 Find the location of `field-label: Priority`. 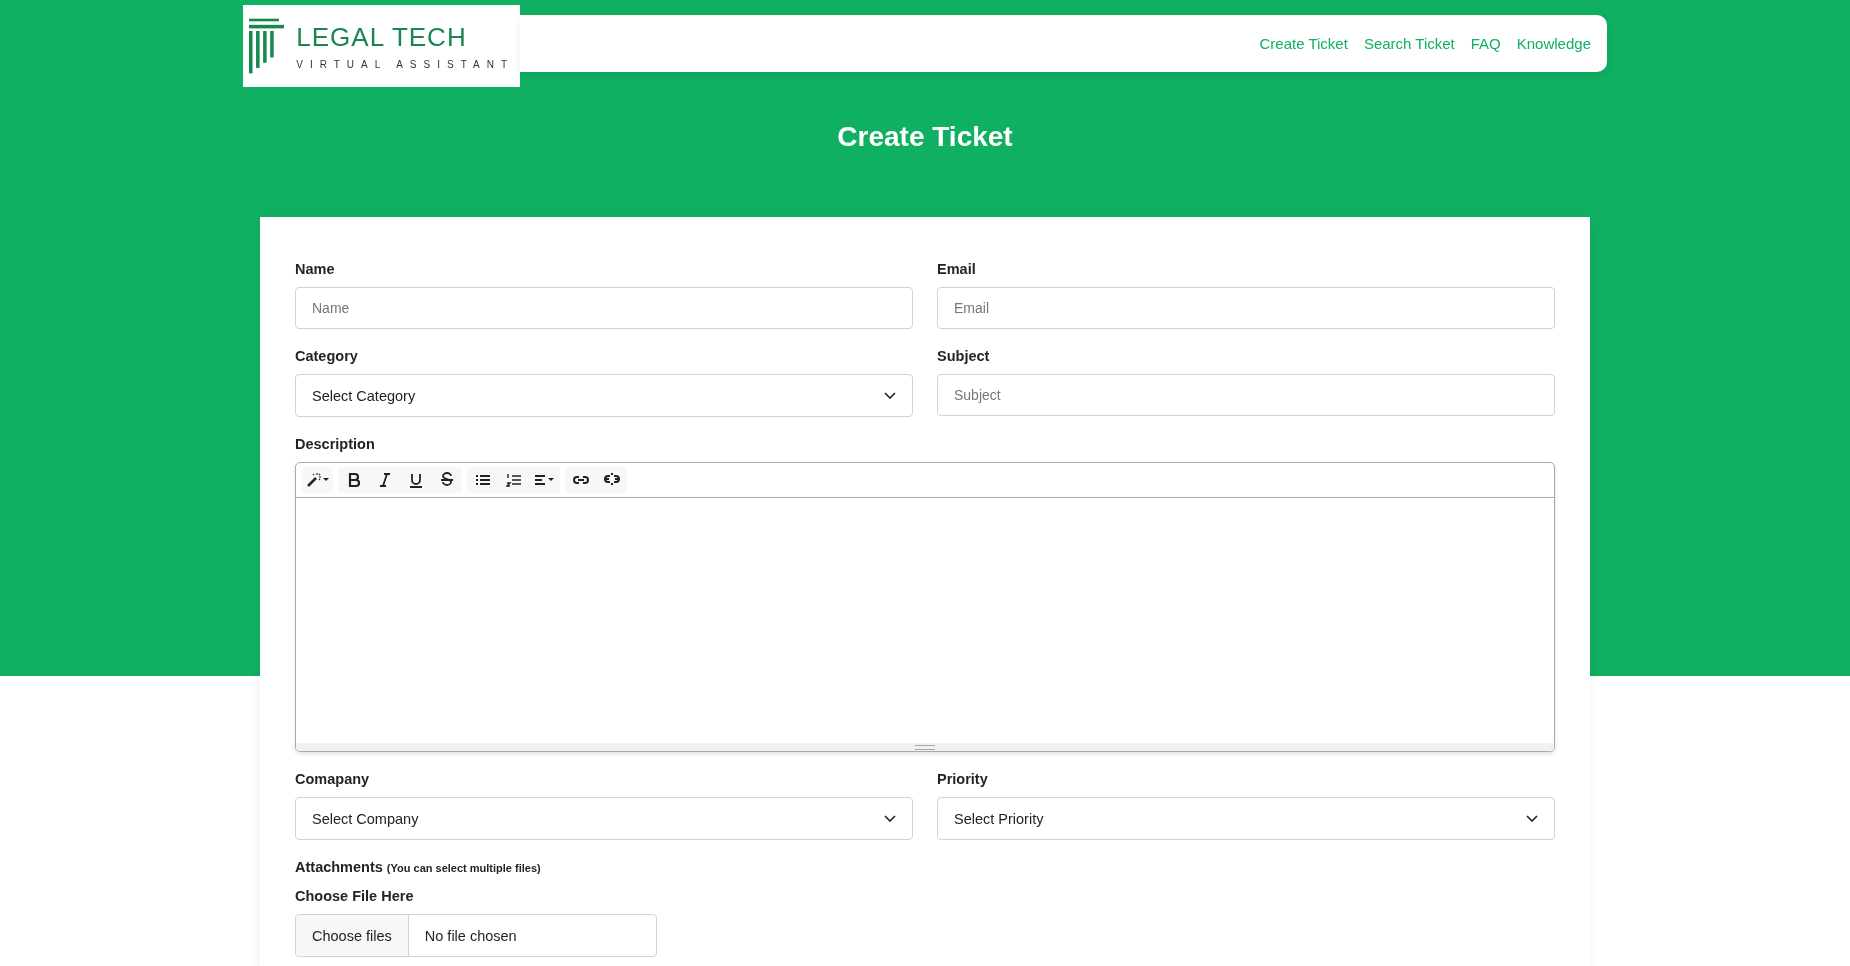

field-label: Priority is located at coordinates (963, 779).